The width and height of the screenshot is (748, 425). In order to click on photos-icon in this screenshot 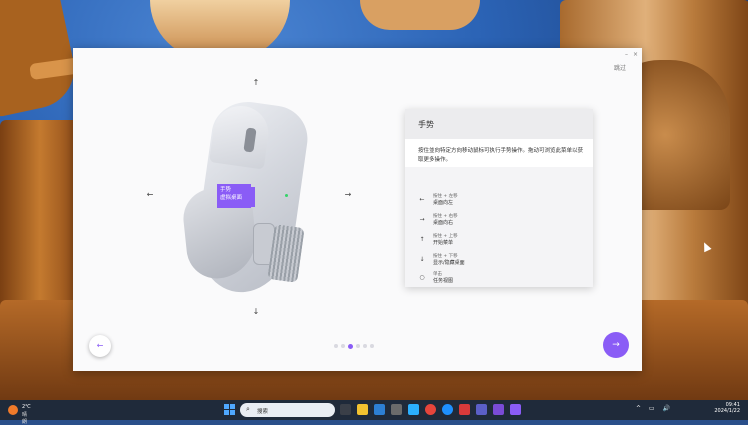, I will do `click(413, 409)`.